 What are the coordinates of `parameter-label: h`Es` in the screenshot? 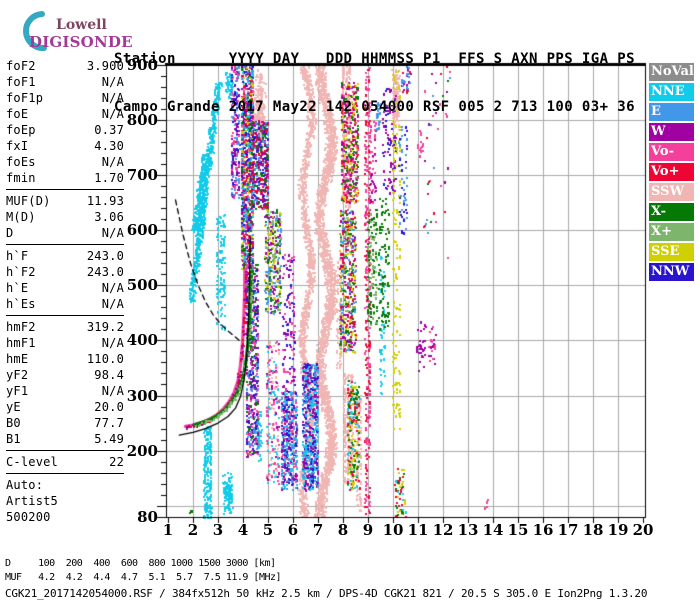 It's located at (21, 304).